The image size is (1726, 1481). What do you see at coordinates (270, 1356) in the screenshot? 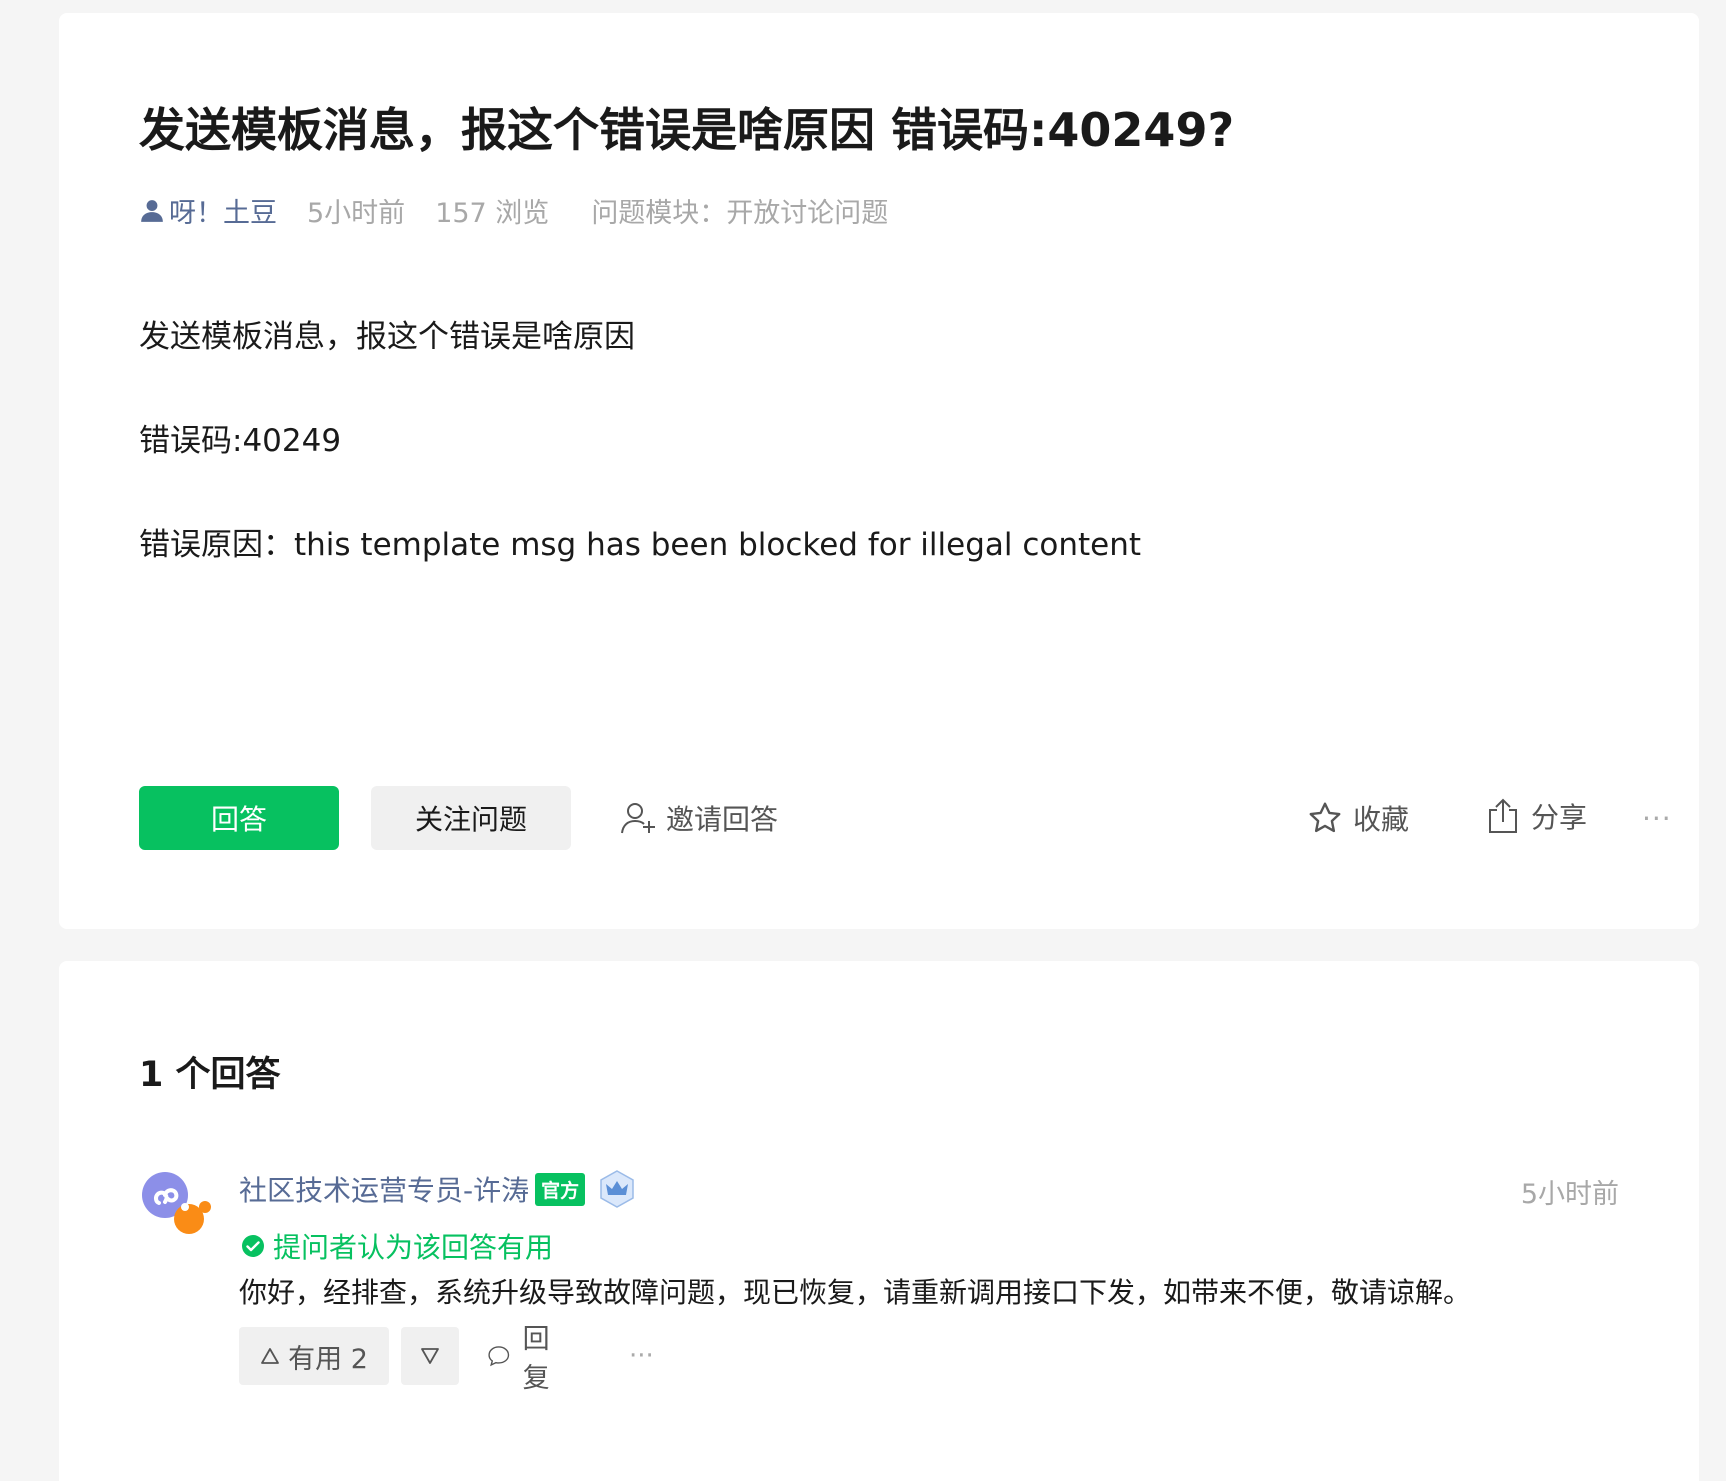
I see `triangle-up-icon` at bounding box center [270, 1356].